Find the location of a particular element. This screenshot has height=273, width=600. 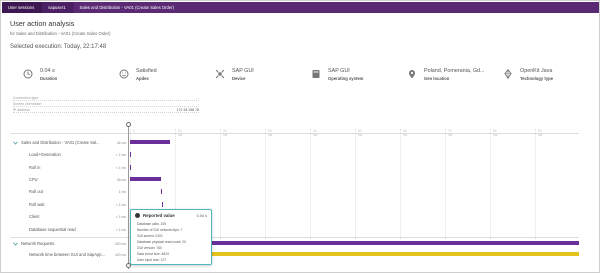

timeline-bar-cpu is located at coordinates (145, 179).